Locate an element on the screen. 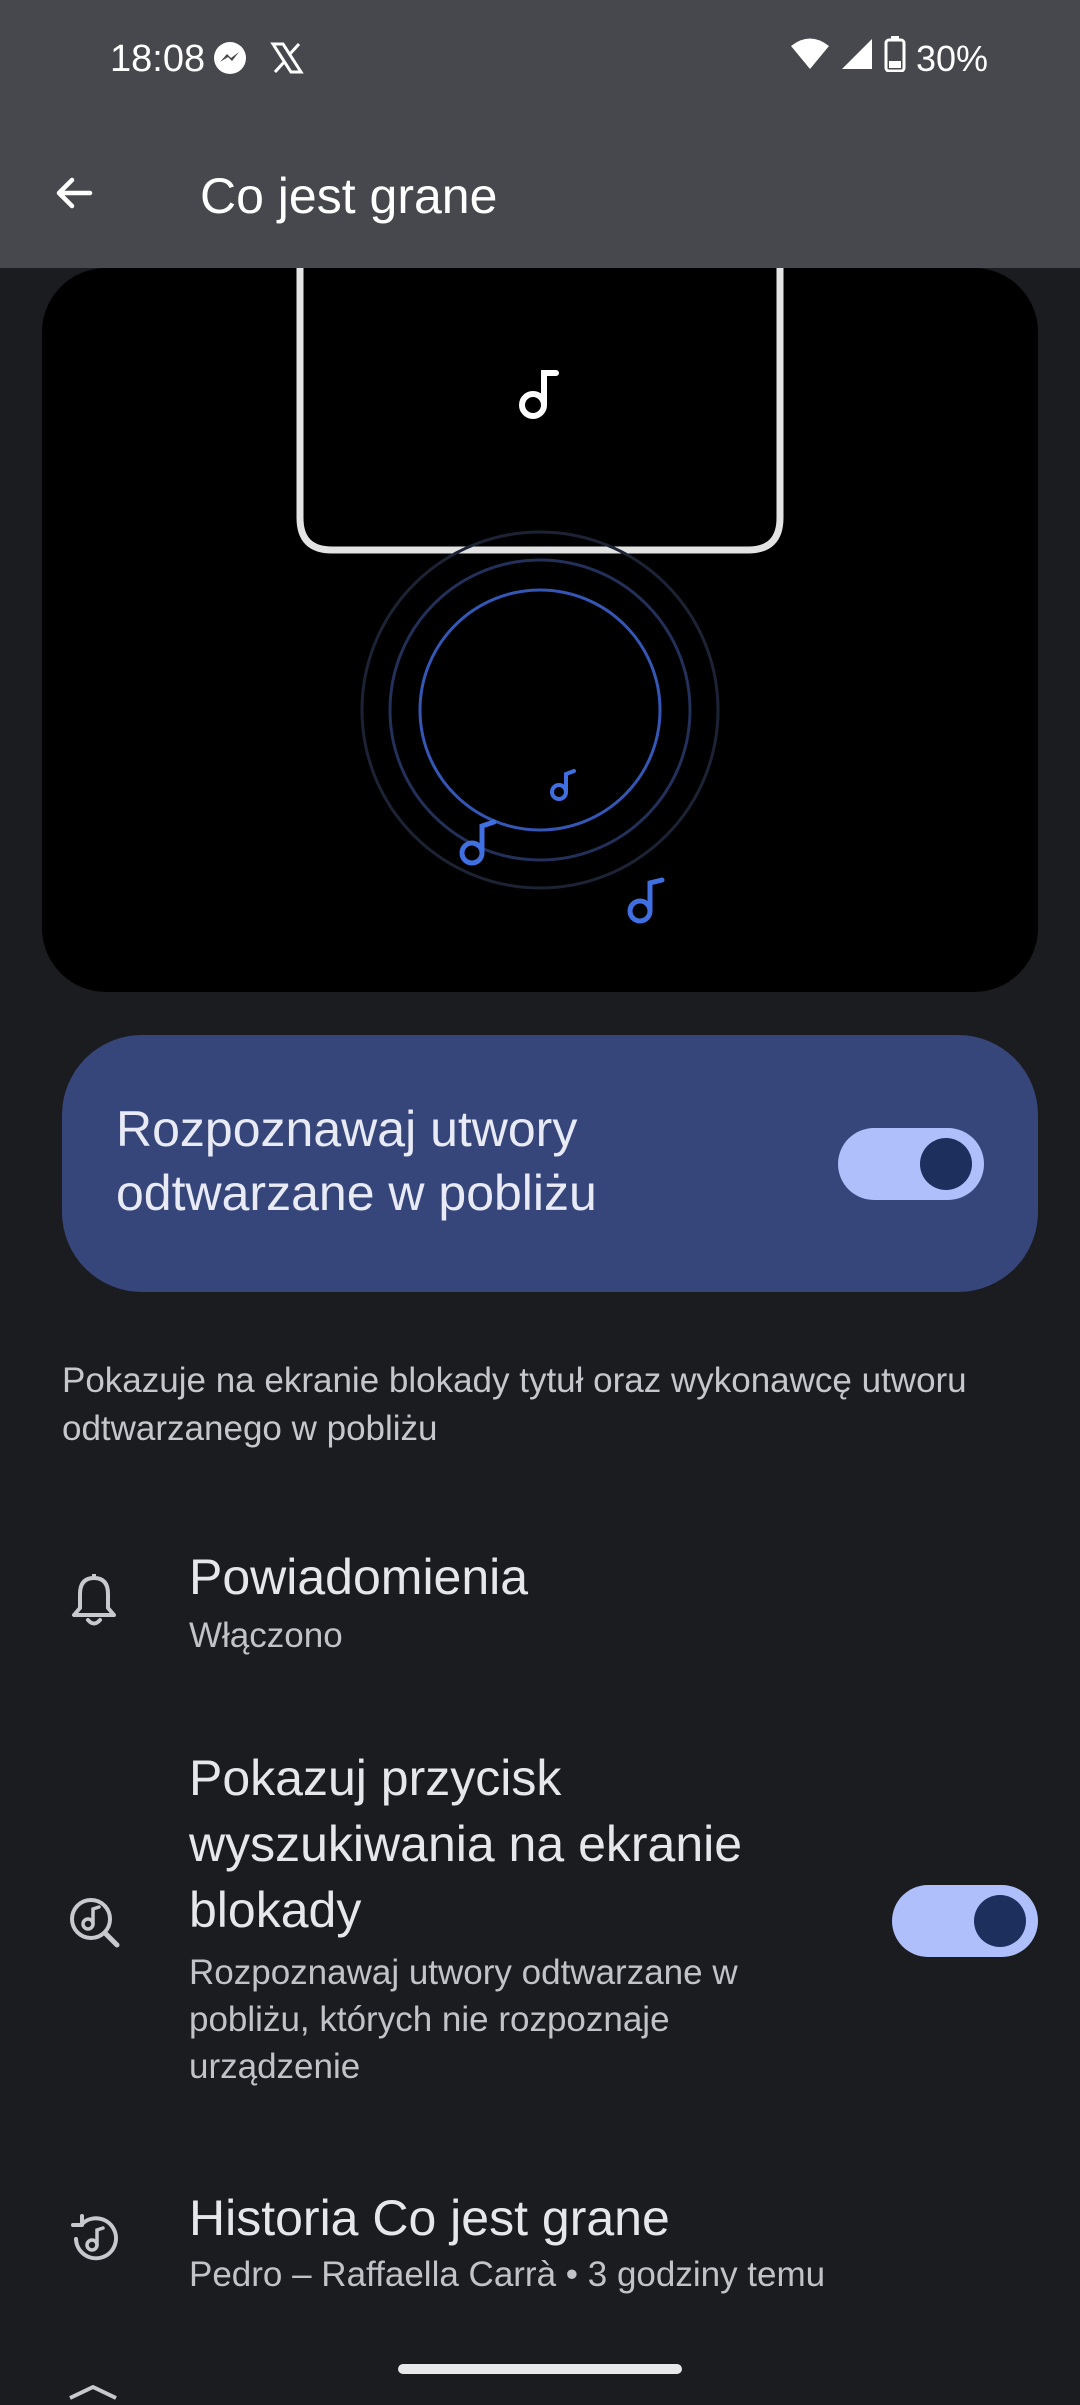 This screenshot has width=1080, height=2405. main-toggle-label: Rozpoznawaj utwory odtwarzane w pobliżu is located at coordinates (356, 1161).